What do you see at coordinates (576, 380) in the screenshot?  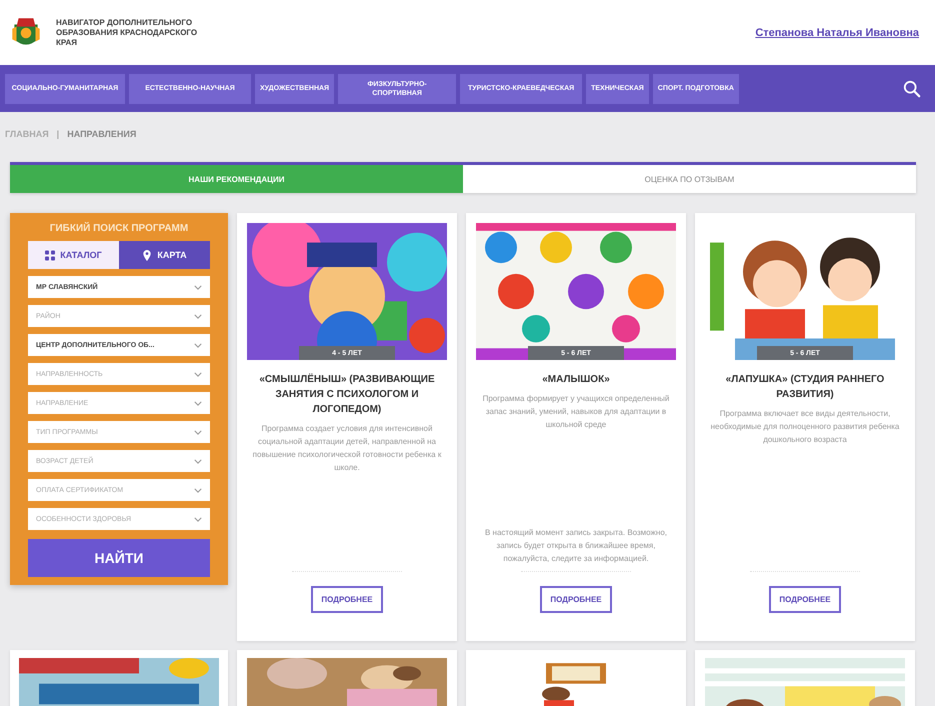 I see `card-title: «МАЛЫШОК»` at bounding box center [576, 380].